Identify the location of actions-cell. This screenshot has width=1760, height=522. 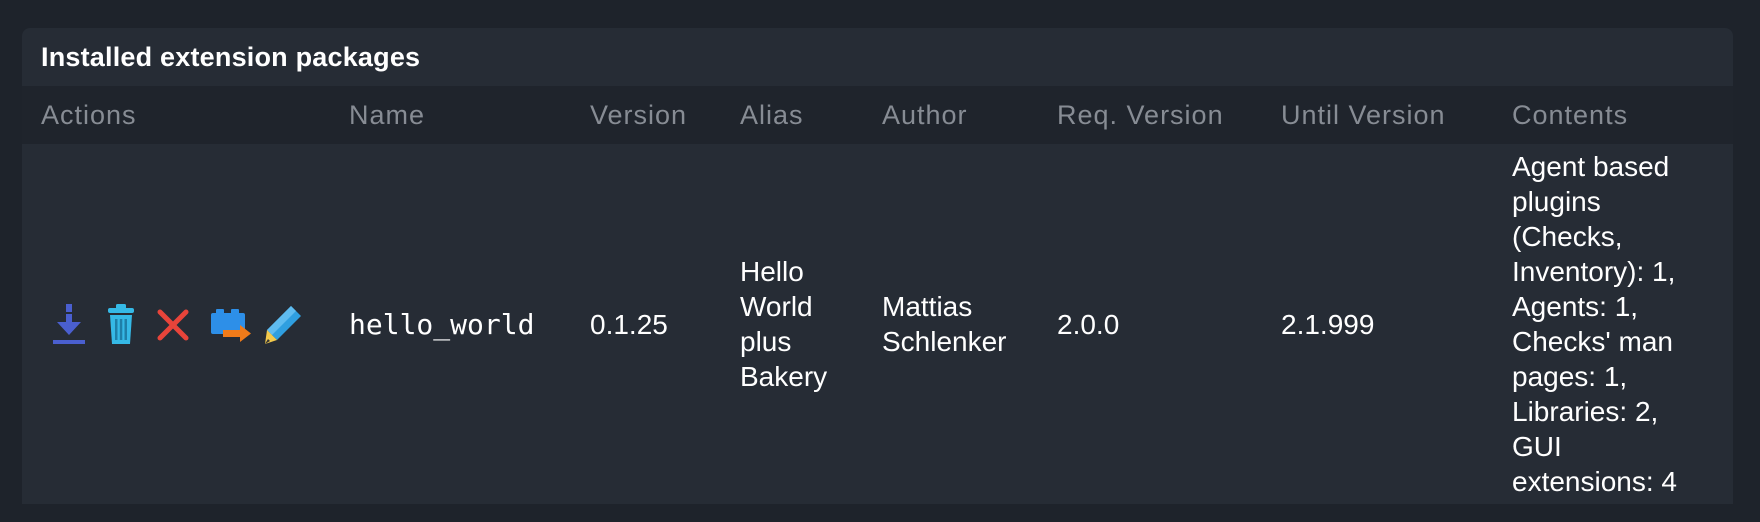
(180, 324).